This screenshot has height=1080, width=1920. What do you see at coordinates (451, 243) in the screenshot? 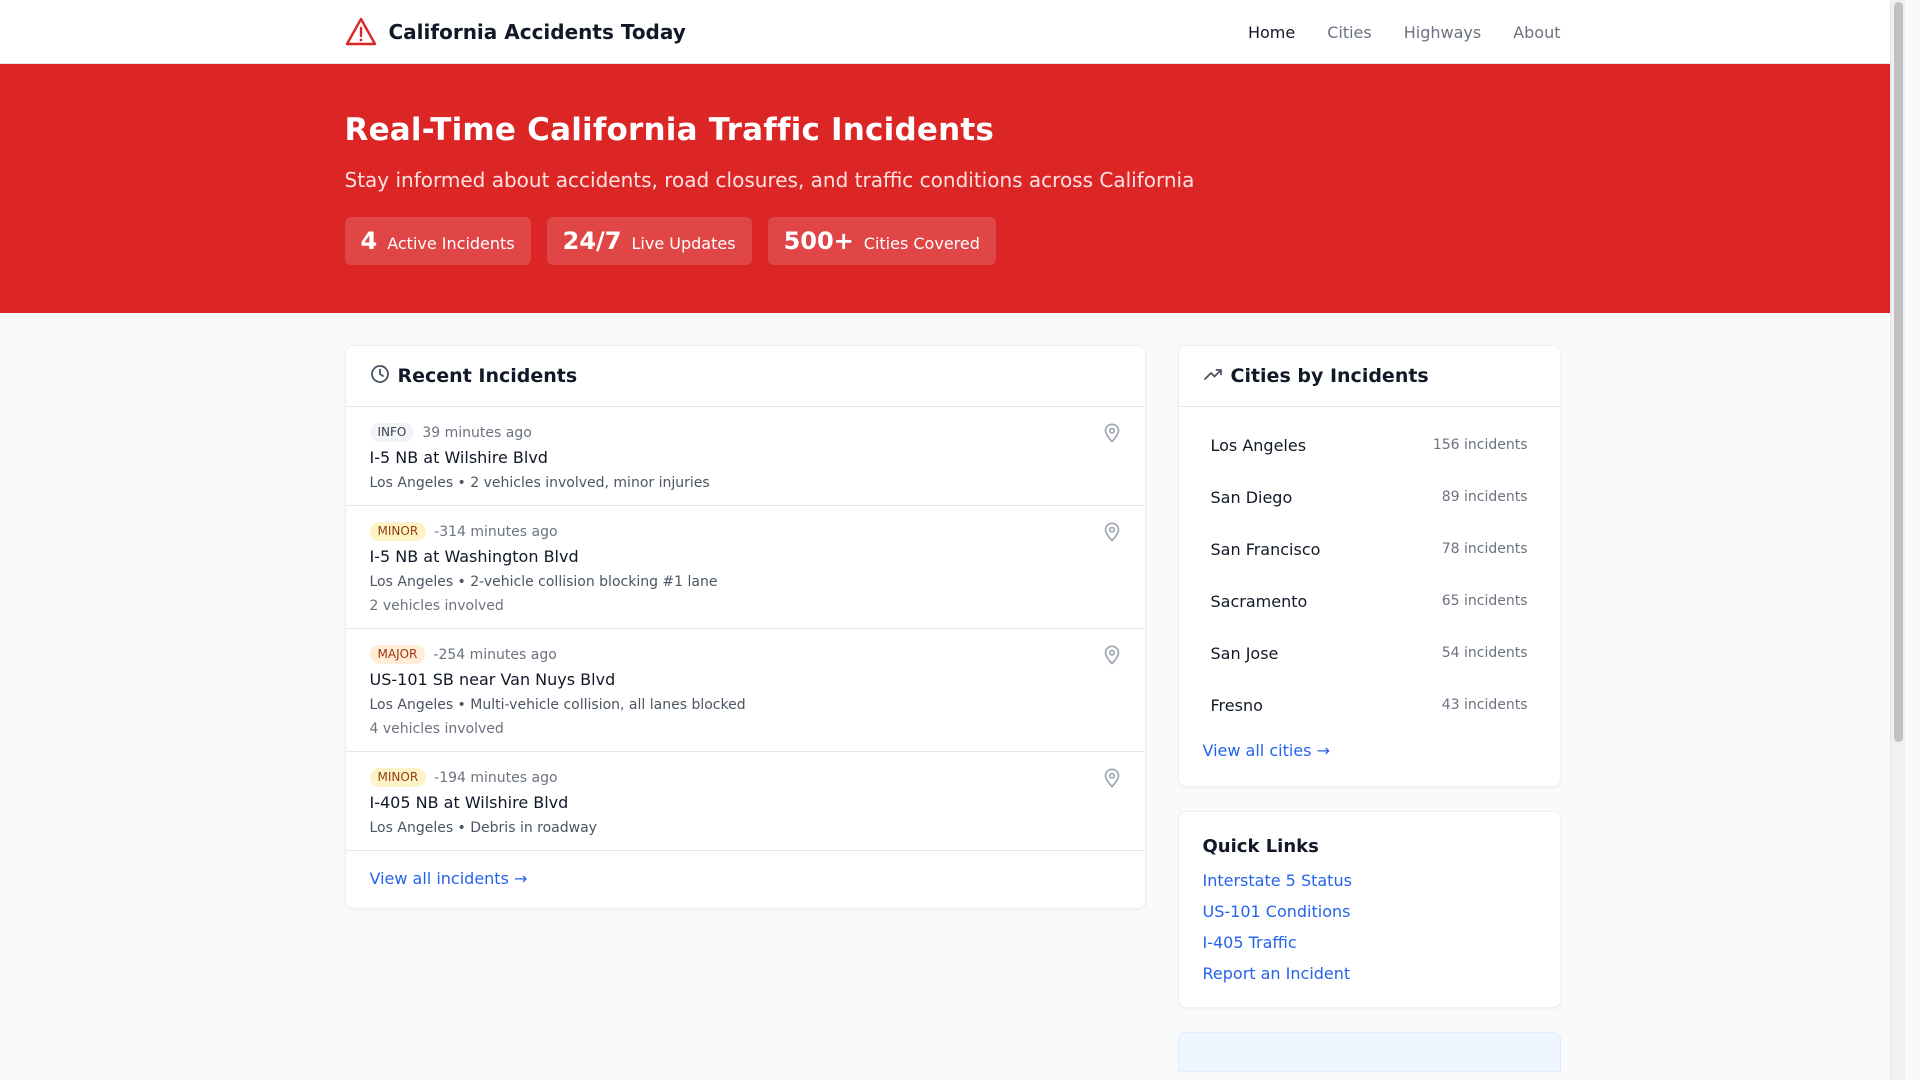
I see `stat-label: Active Incidents` at bounding box center [451, 243].